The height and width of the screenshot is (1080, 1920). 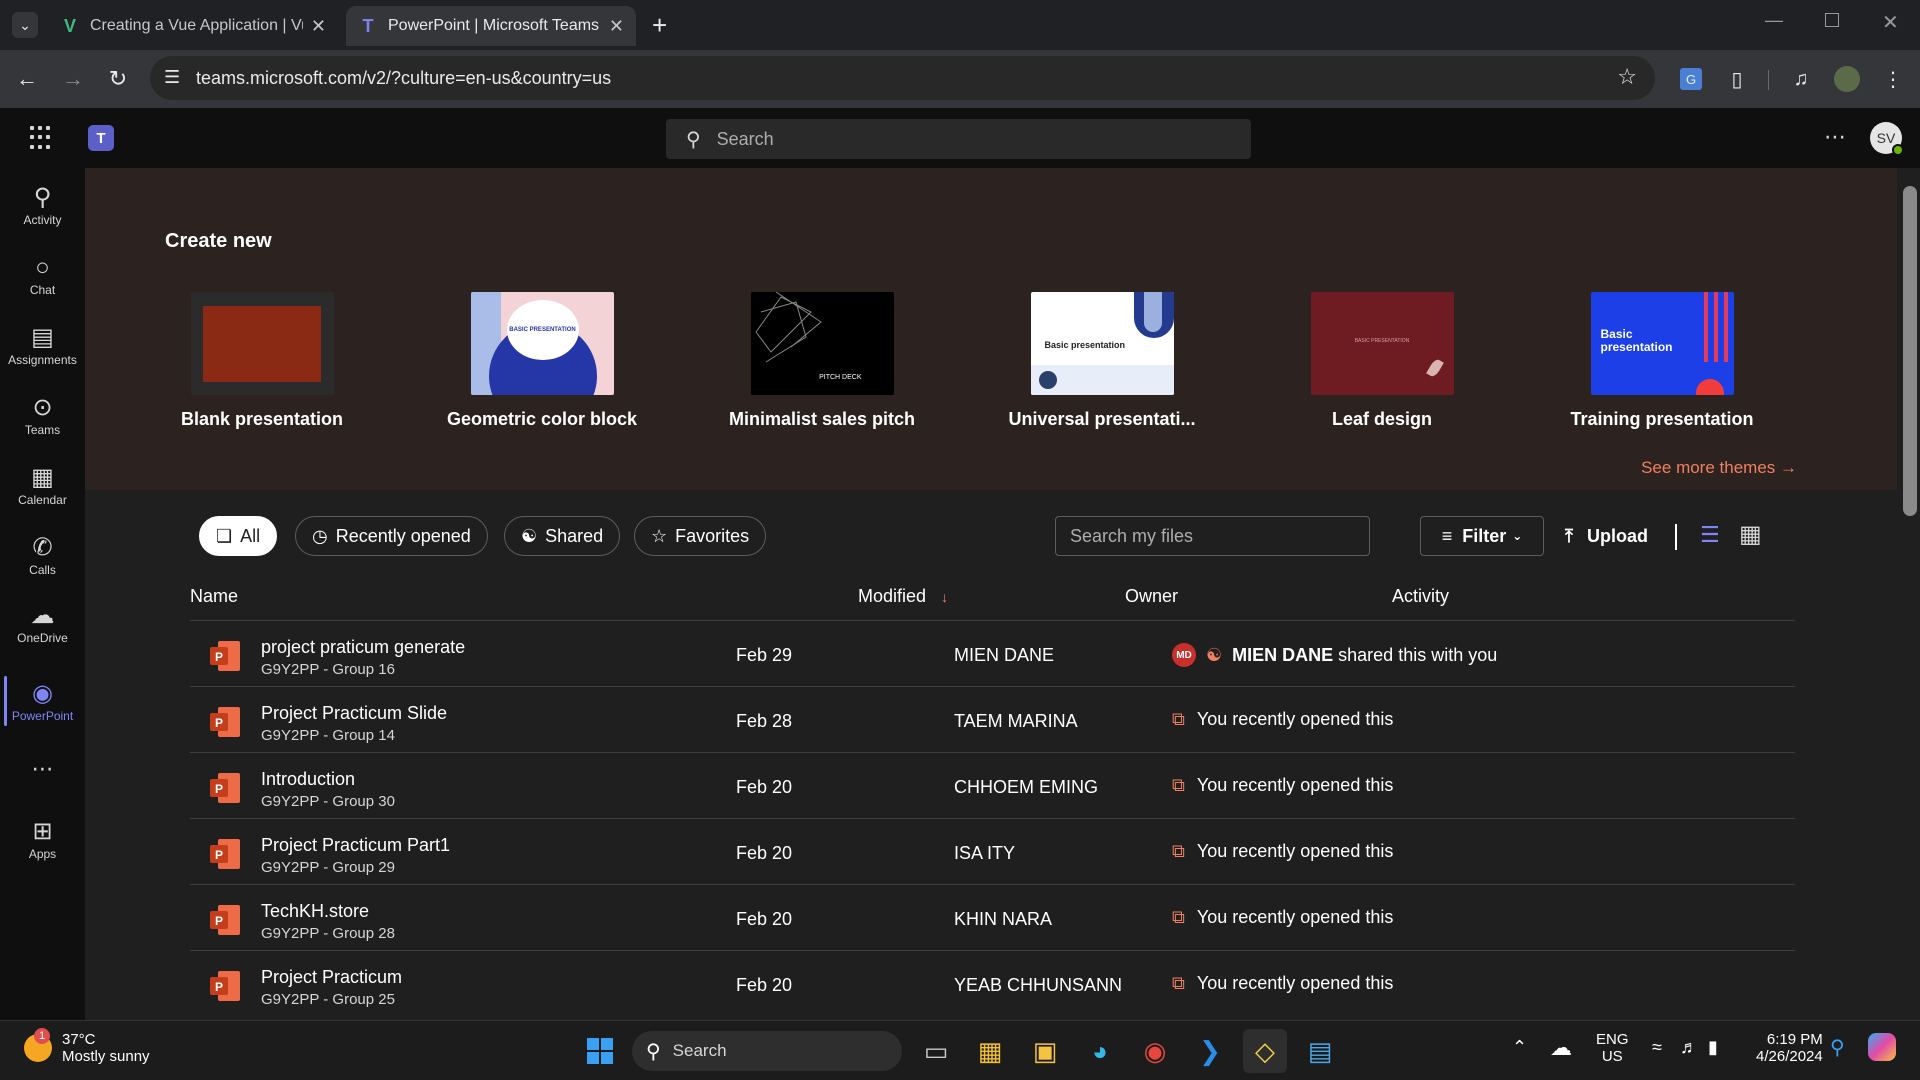 I want to click on rail-item-apps: ⊞ Apps, so click(x=42, y=839).